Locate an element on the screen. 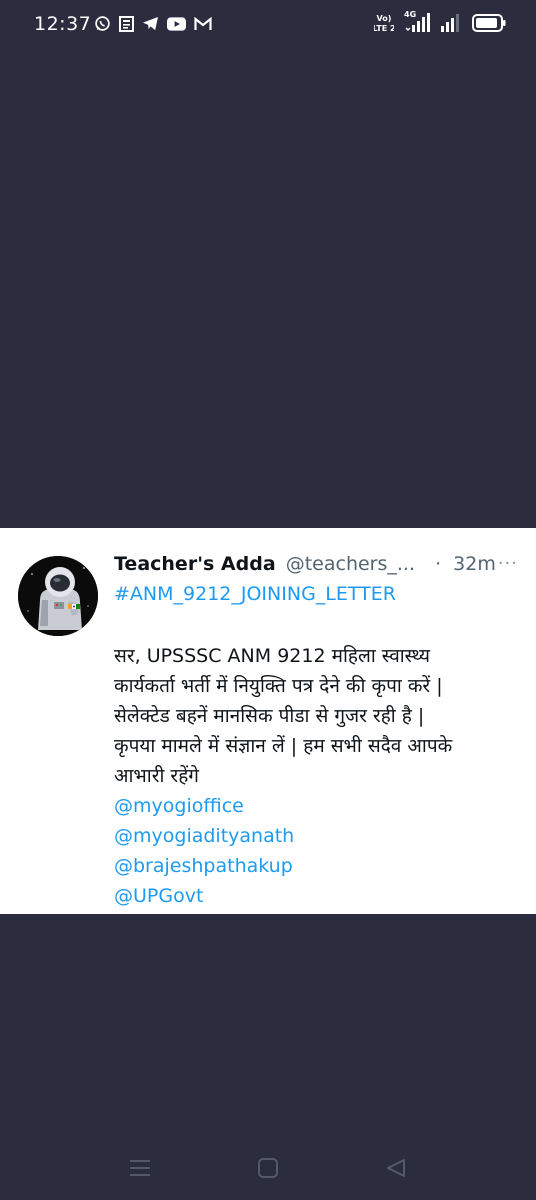 The width and height of the screenshot is (536, 1200). notification-icons is located at coordinates (153, 23).